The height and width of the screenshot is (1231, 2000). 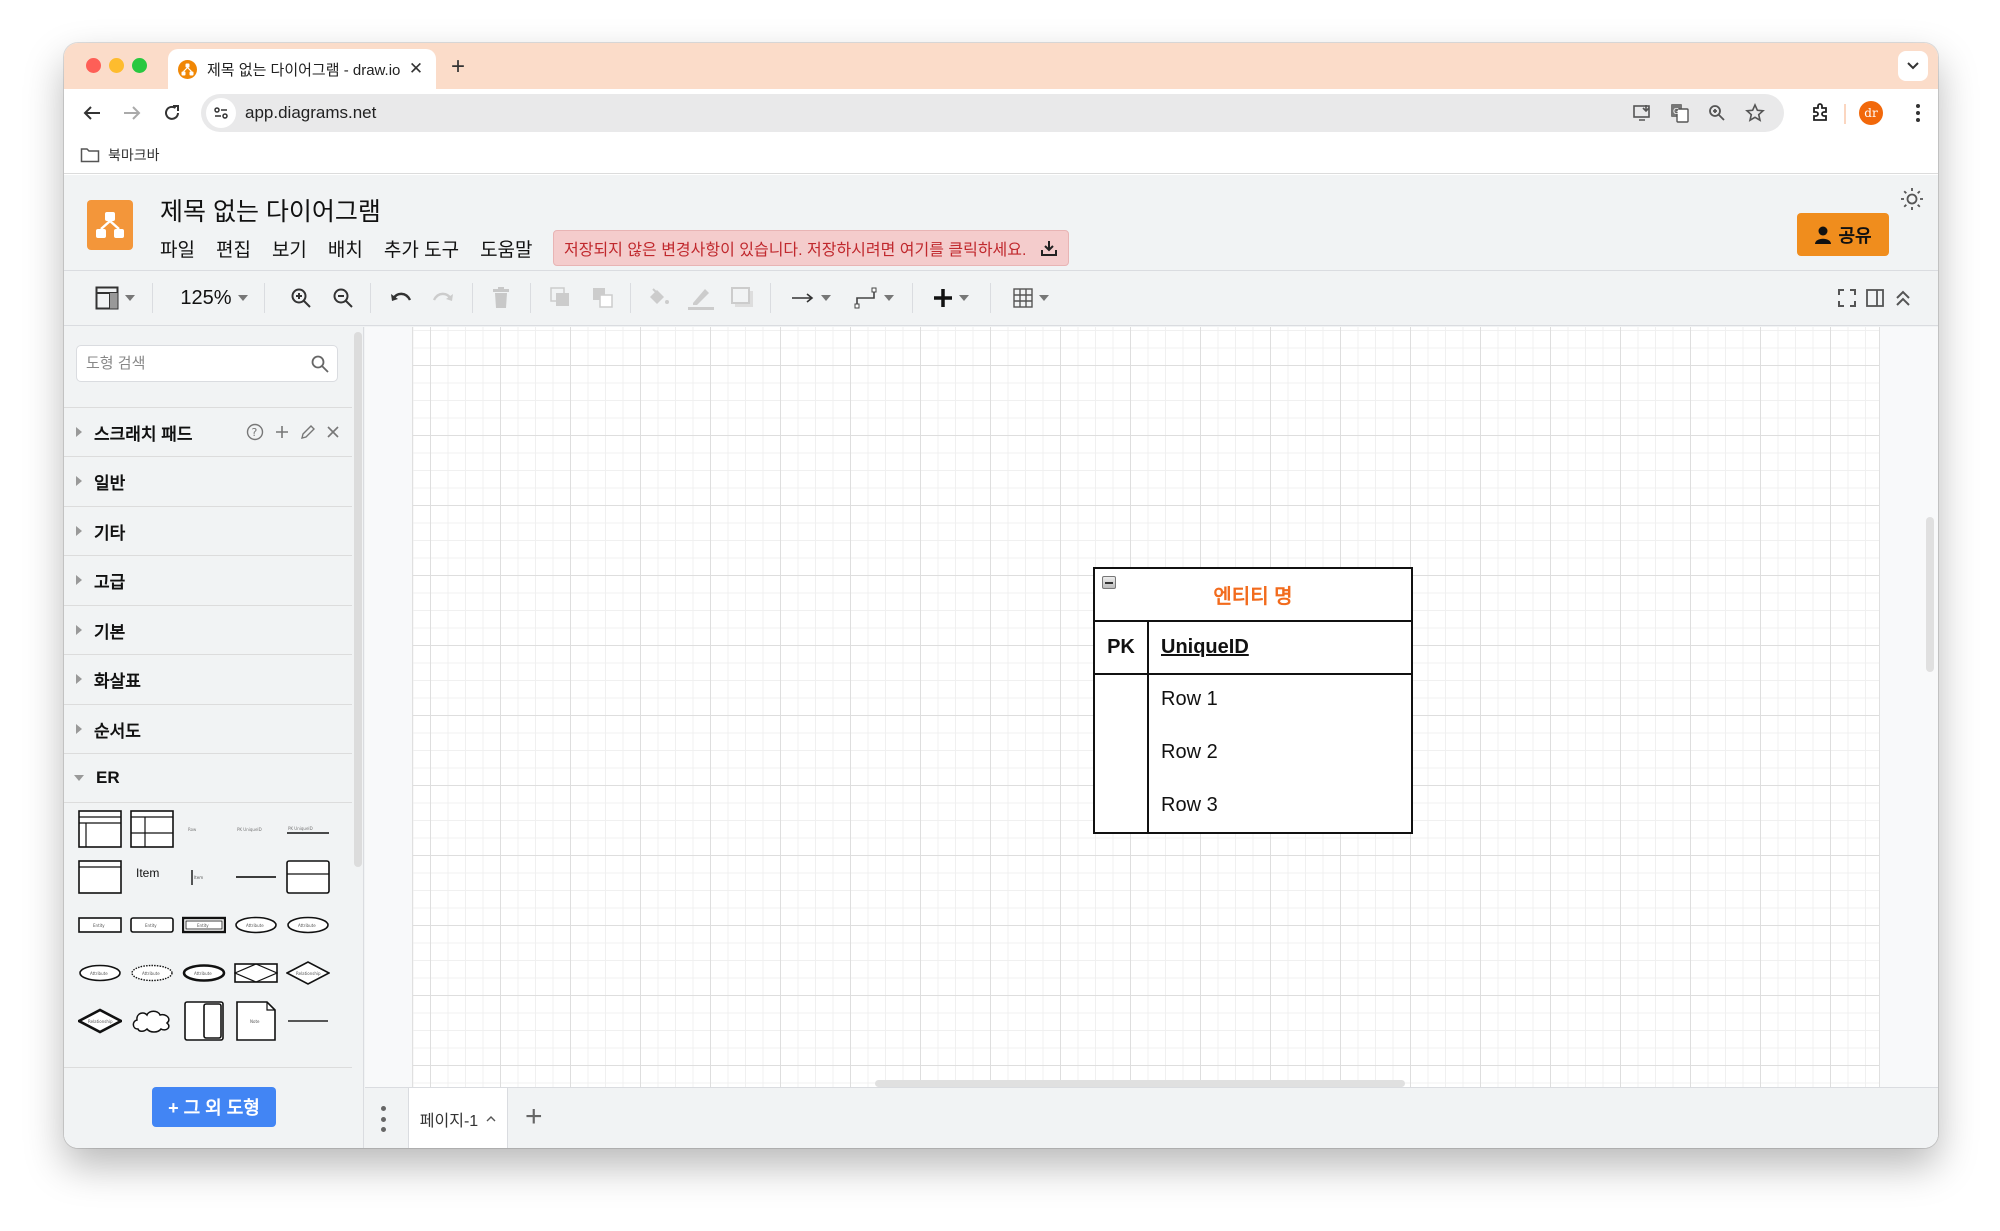 I want to click on pk-field-name: UniqueID, so click(x=1205, y=647).